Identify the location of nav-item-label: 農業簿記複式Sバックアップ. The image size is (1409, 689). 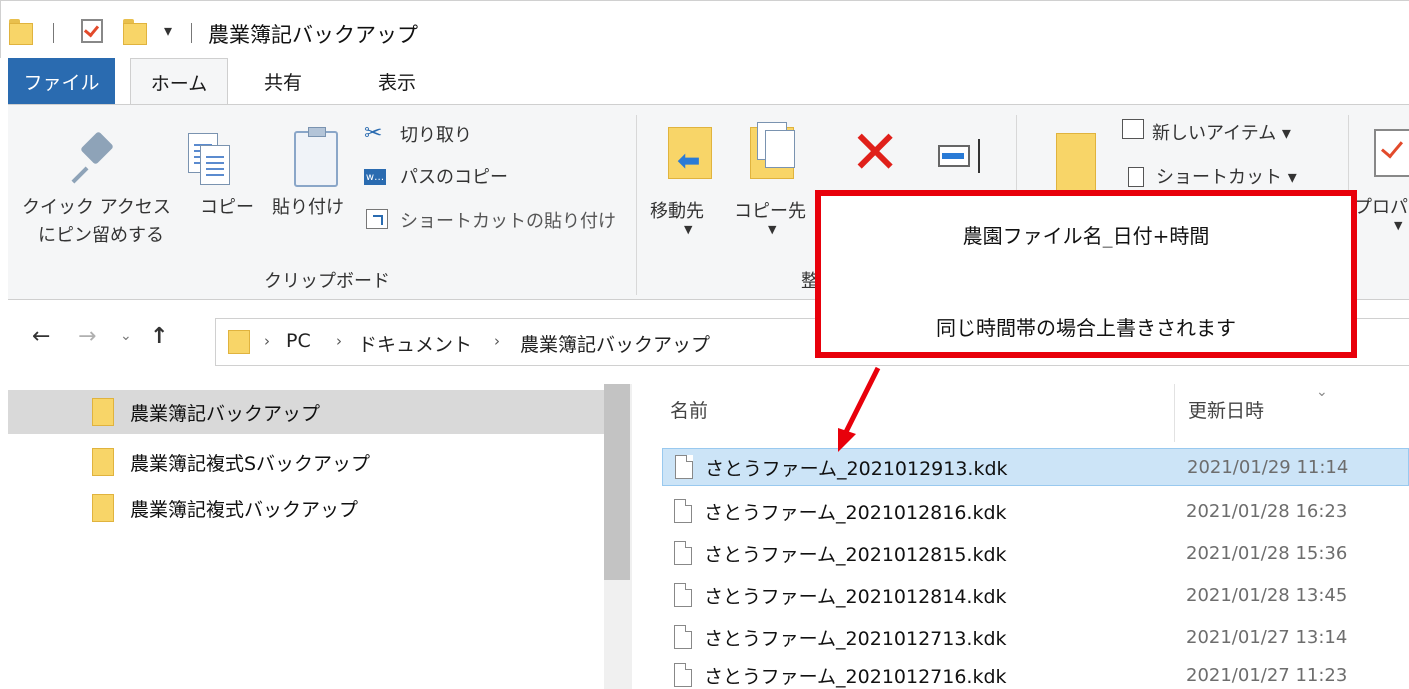
(250, 463).